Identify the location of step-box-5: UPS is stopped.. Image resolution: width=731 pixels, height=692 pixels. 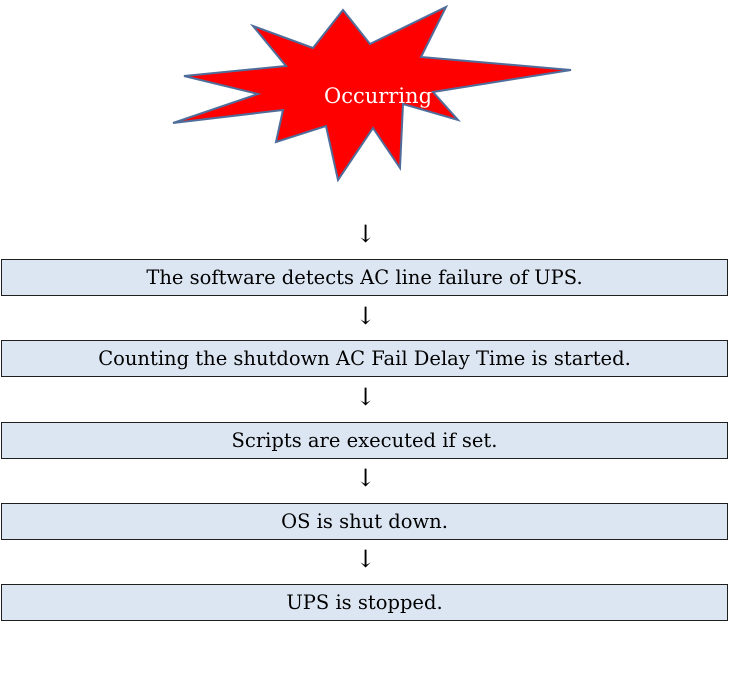
(364, 602).